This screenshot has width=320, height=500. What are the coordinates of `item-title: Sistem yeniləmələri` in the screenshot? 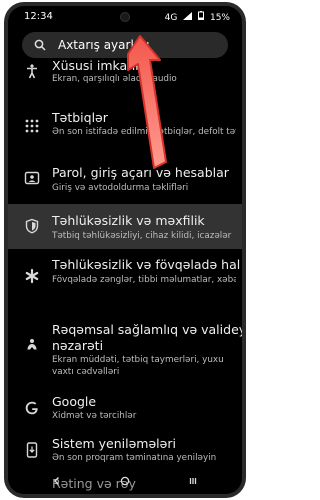 It's located at (114, 443).